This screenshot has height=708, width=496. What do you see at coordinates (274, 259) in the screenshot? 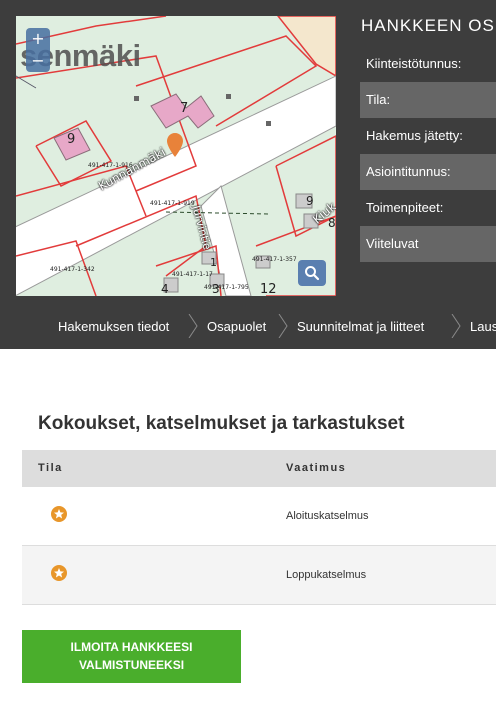
I see `parcel-code: 491-417-1-357` at bounding box center [274, 259].